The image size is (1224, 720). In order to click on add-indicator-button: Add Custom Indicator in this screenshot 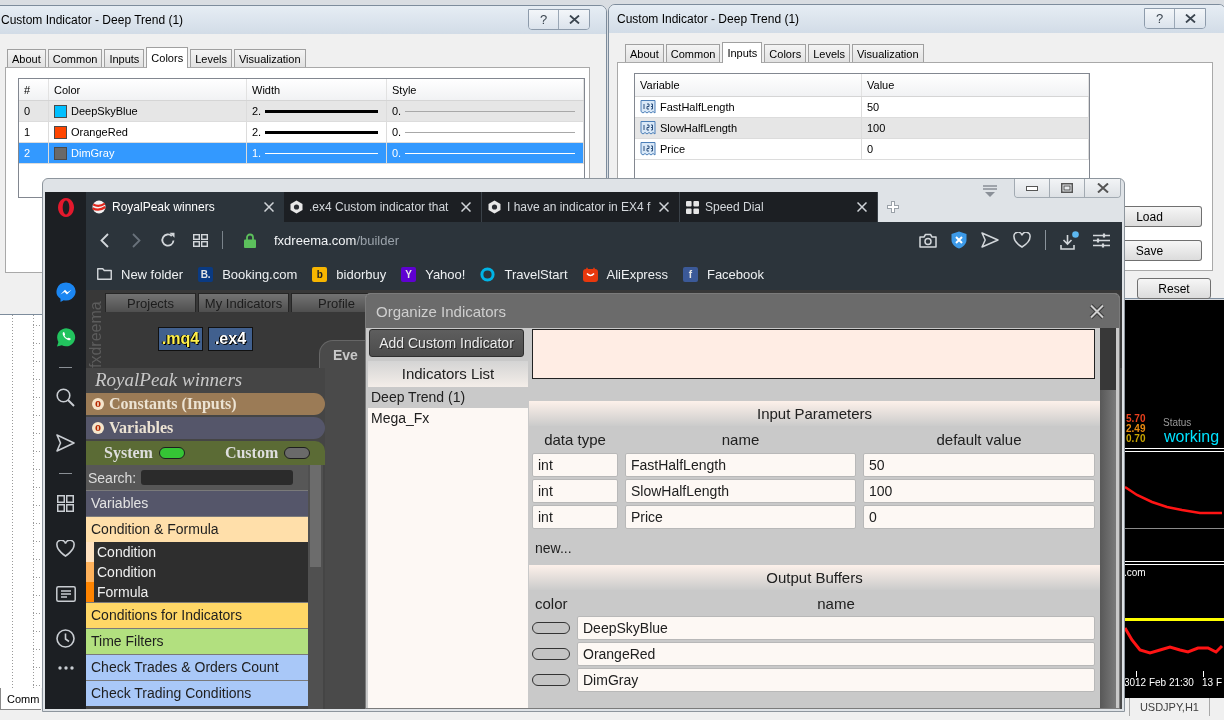, I will do `click(446, 343)`.